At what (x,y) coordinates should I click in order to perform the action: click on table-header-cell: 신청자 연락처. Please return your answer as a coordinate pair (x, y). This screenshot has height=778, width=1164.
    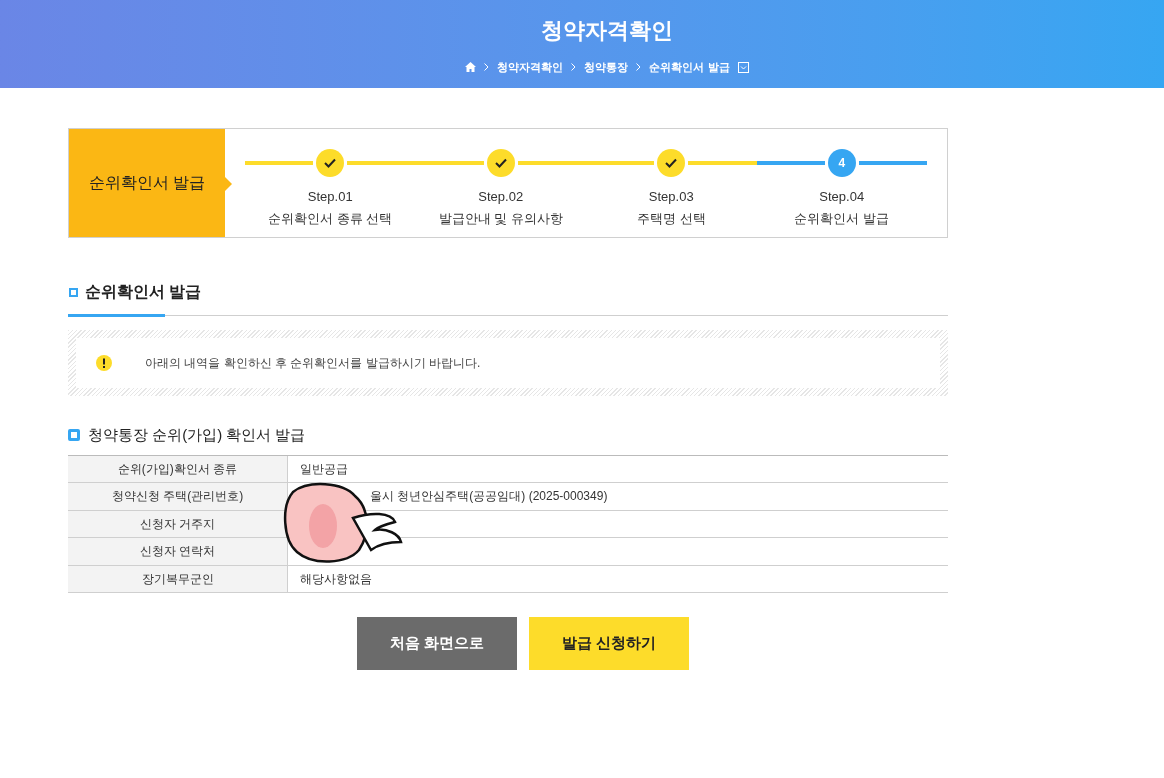
    Looking at the image, I should click on (178, 551).